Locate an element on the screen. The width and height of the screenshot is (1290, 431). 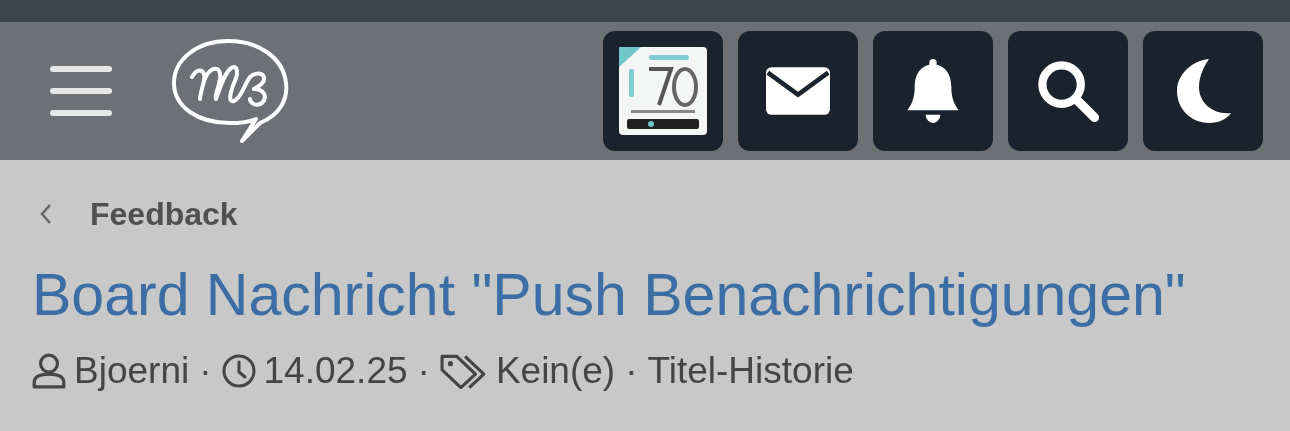
menu-icon is located at coordinates (81, 91).